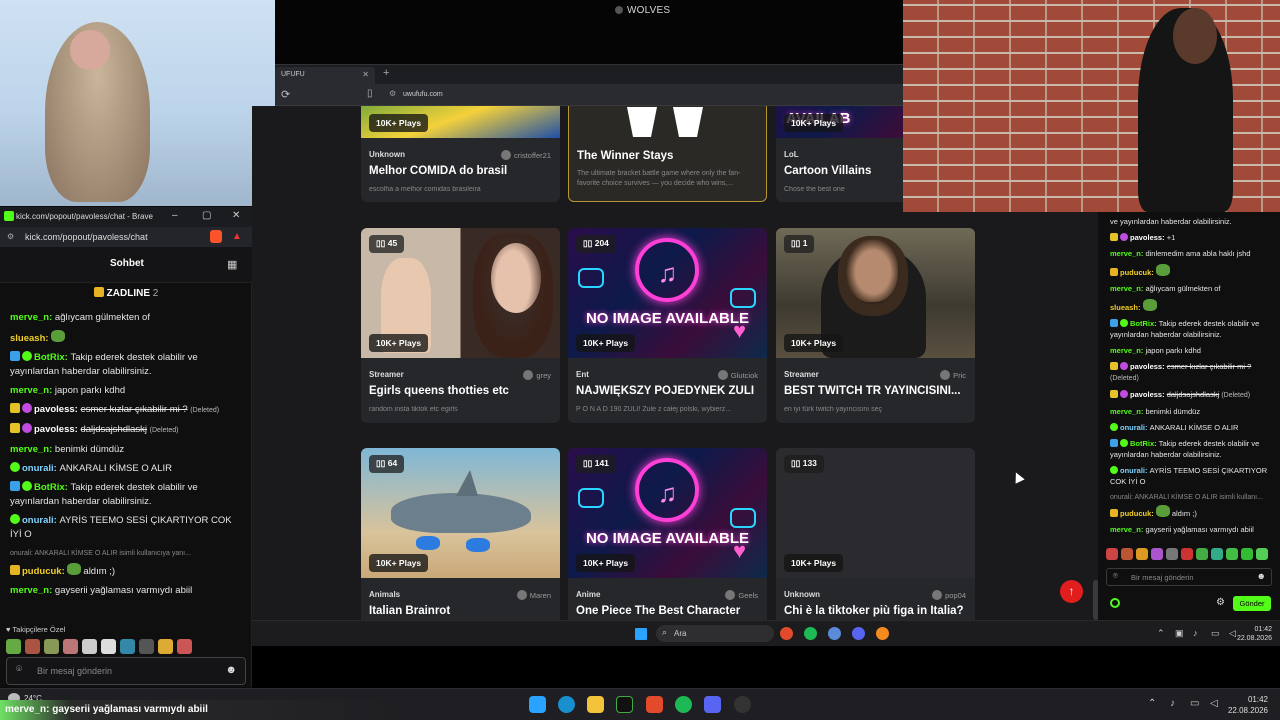  Describe the element at coordinates (423, 94) in the screenshot. I see `url-field: uwufufu.com` at that location.